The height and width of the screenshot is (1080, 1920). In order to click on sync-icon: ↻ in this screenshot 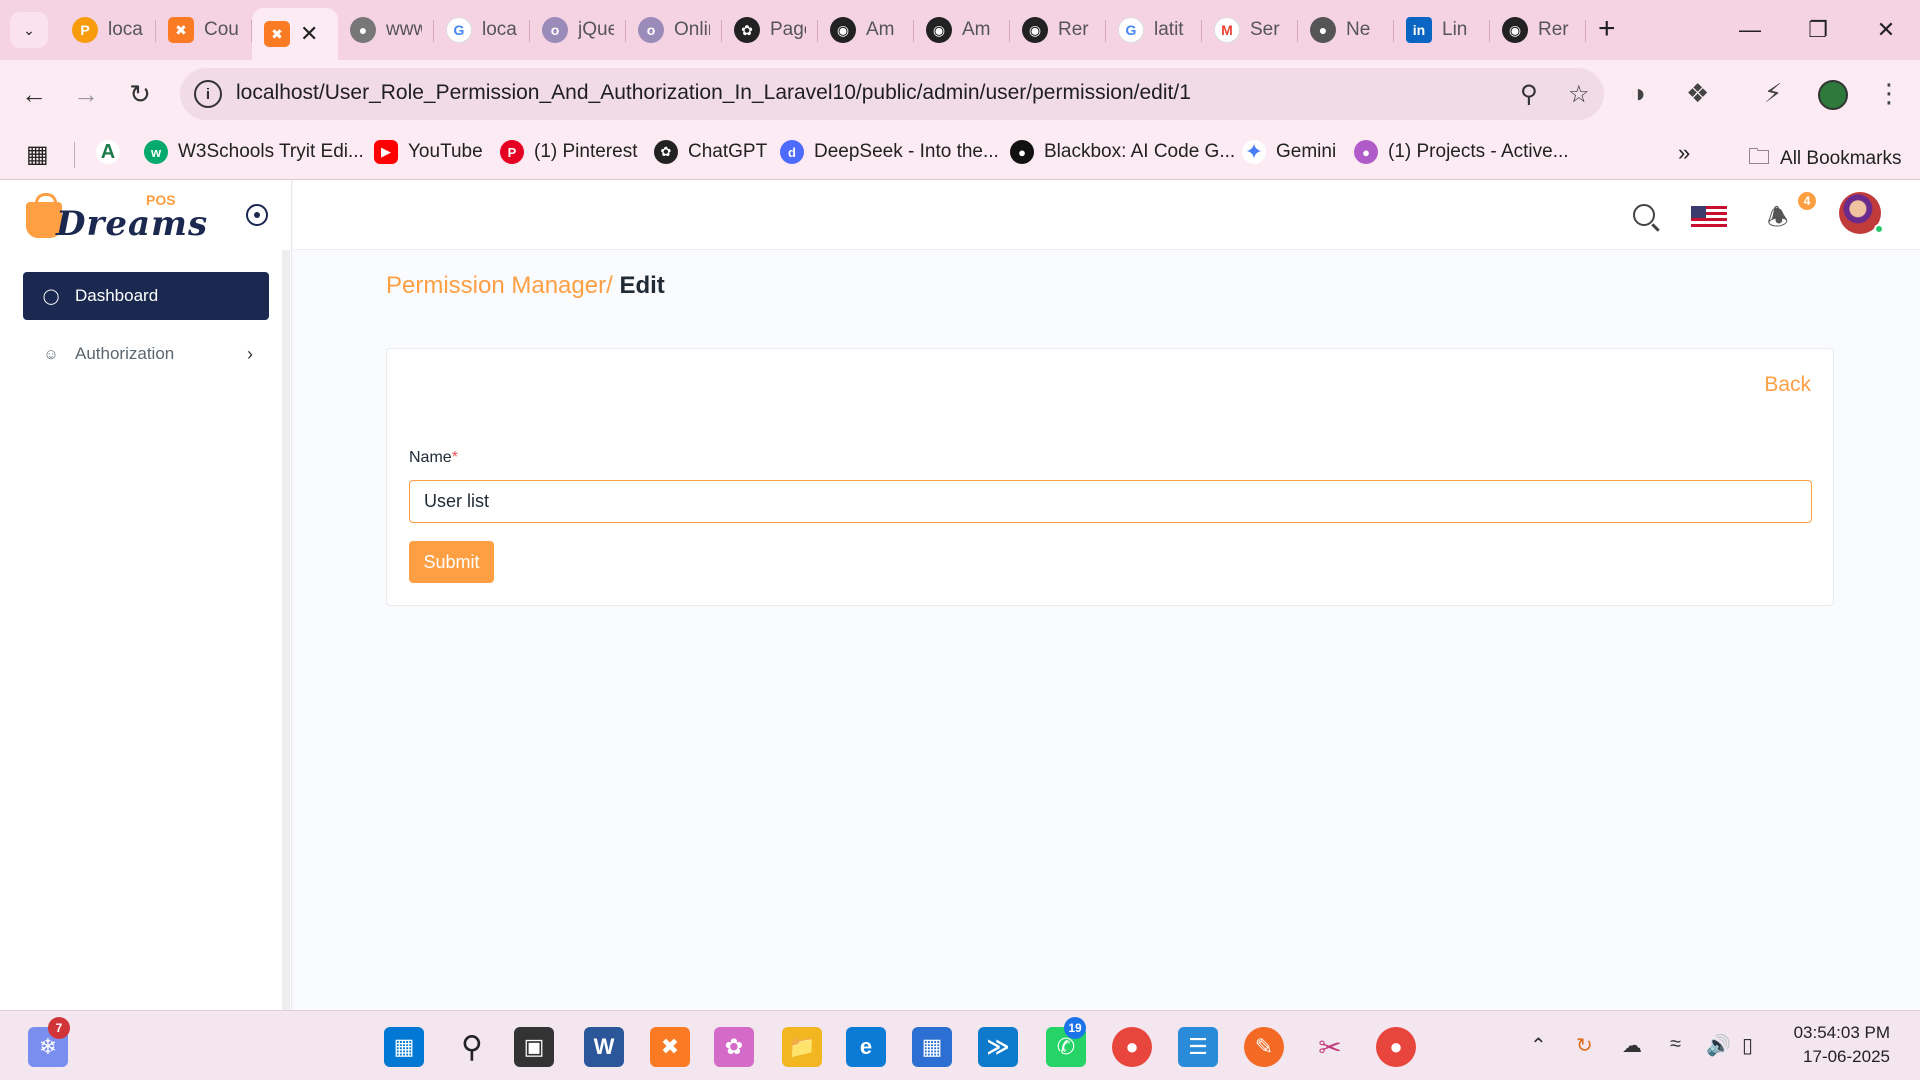, I will do `click(1584, 1045)`.